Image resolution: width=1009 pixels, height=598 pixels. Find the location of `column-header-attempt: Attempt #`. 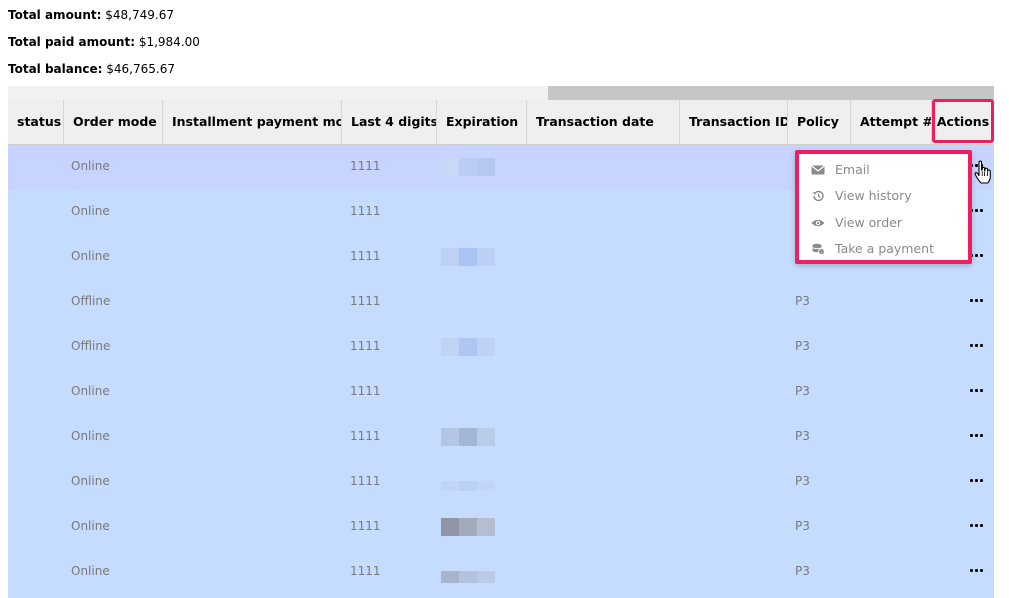

column-header-attempt: Attempt # is located at coordinates (891, 122).